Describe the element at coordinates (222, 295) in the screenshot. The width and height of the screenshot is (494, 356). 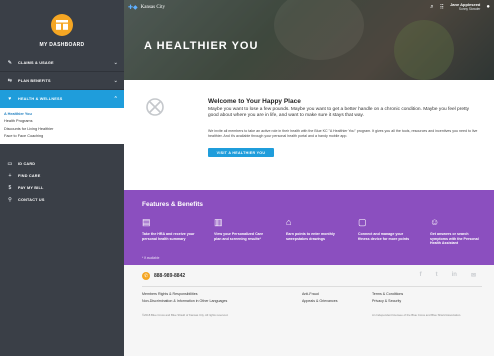
I see `link-member-rights: Members Rights & Responsibilities` at that location.